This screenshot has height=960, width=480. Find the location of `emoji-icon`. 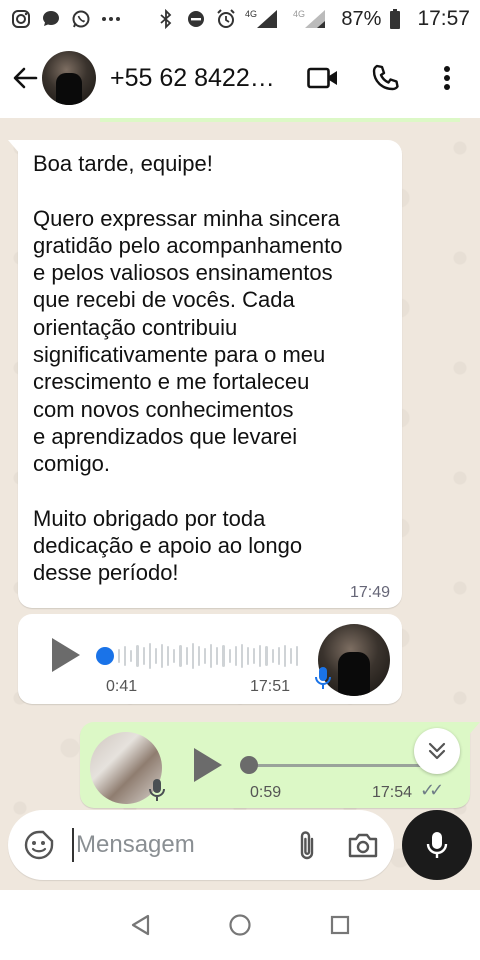

emoji-icon is located at coordinates (39, 845).